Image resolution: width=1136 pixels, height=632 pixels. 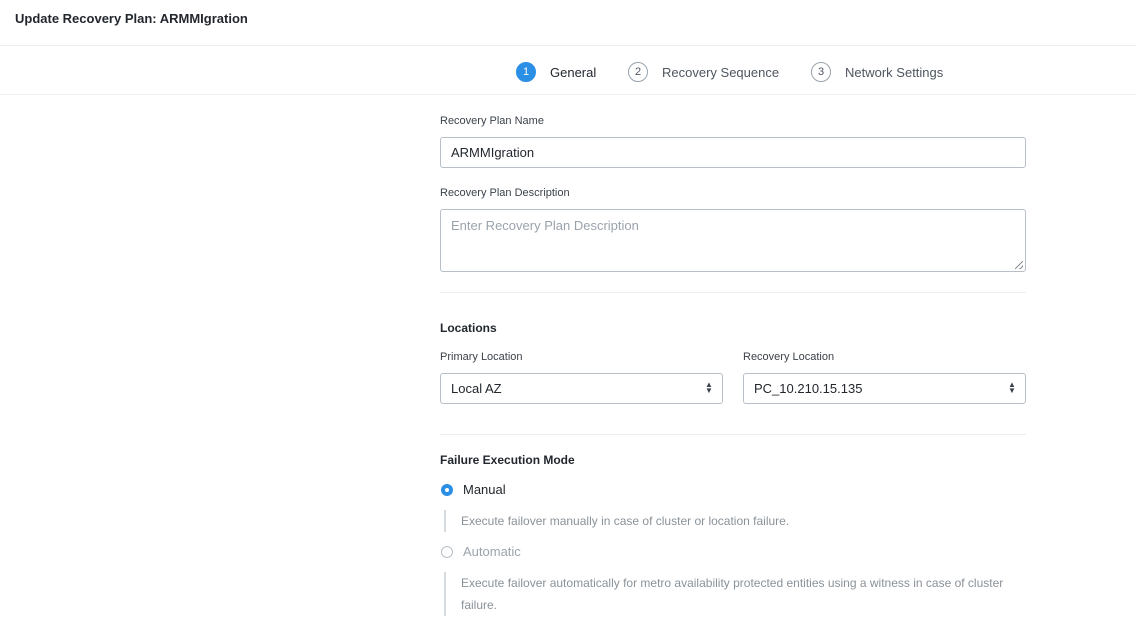 I want to click on automatic-radio-option: Automatic, so click(x=481, y=551).